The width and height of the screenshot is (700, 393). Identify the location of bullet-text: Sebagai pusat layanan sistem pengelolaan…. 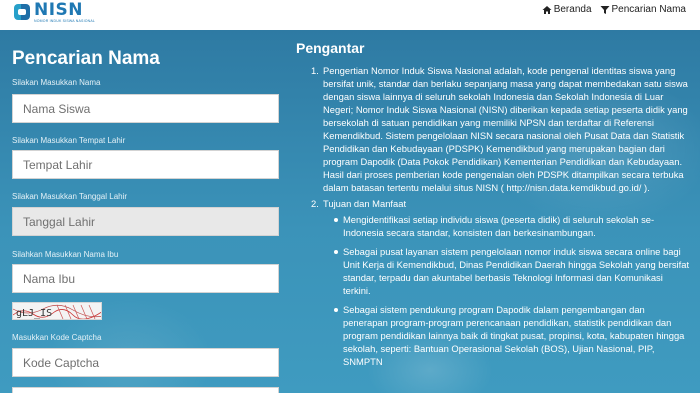
(516, 271).